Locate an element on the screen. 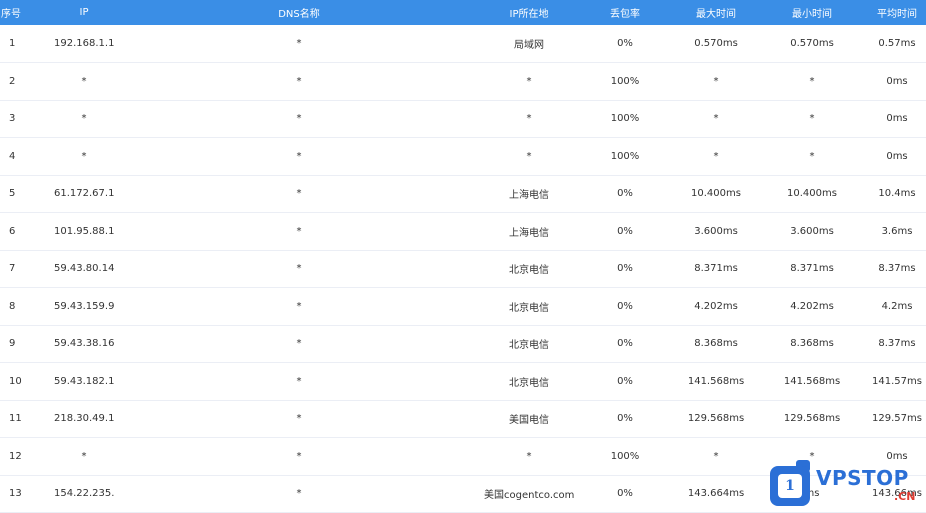  watermark-text: VPSTOP is located at coordinates (862, 478).